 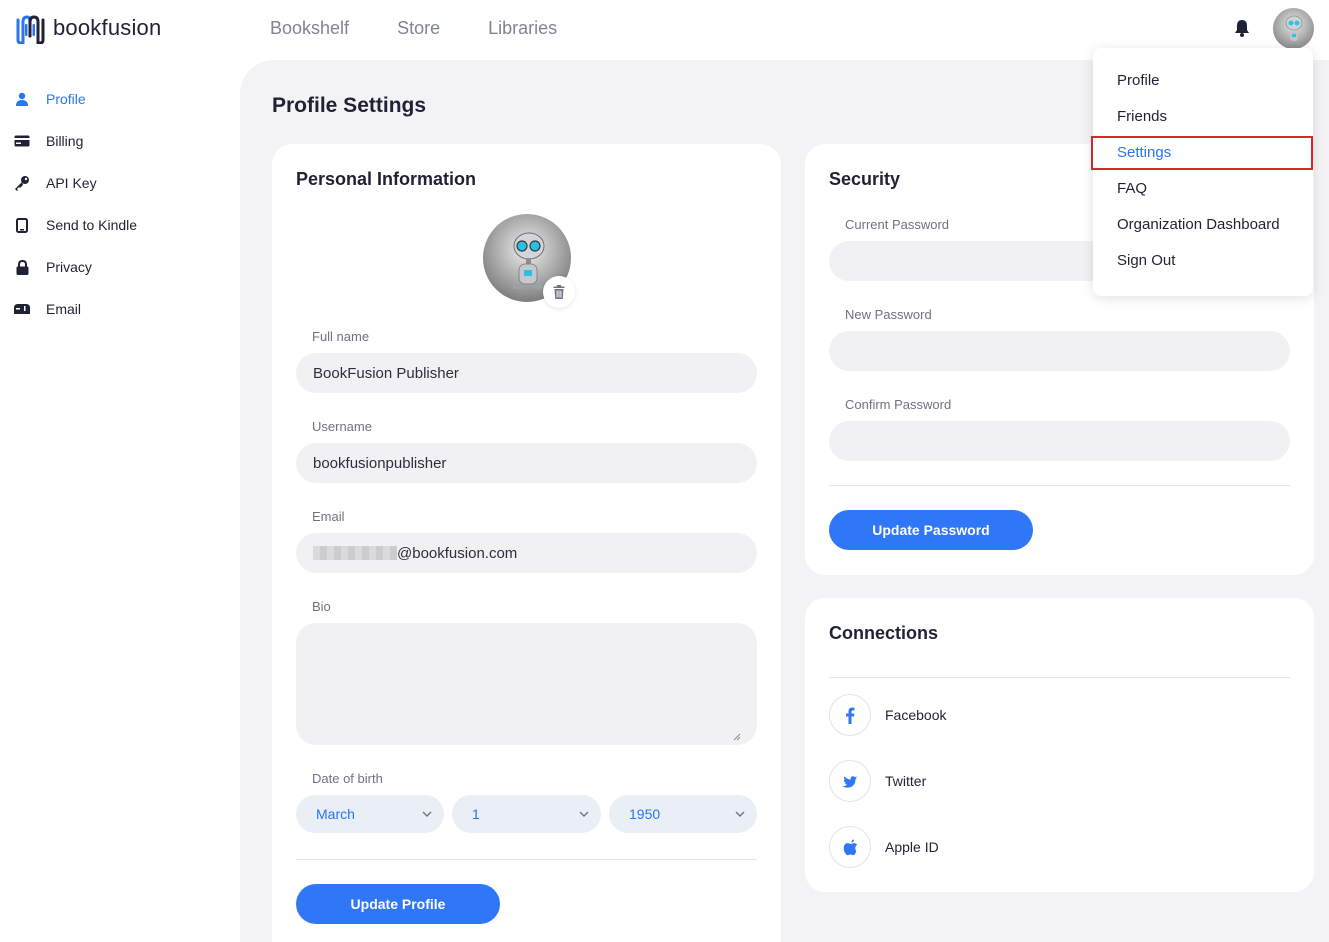 What do you see at coordinates (380, 463) in the screenshot?
I see `username-value: bookfusionpublisher` at bounding box center [380, 463].